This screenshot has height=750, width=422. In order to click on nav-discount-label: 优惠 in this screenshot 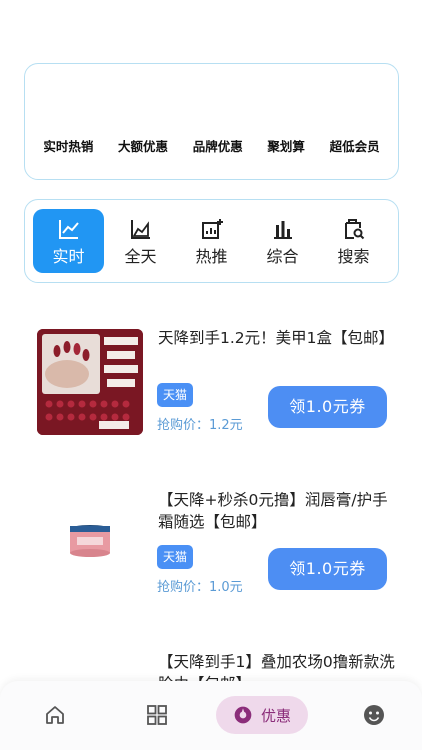, I will do `click(275, 715)`.